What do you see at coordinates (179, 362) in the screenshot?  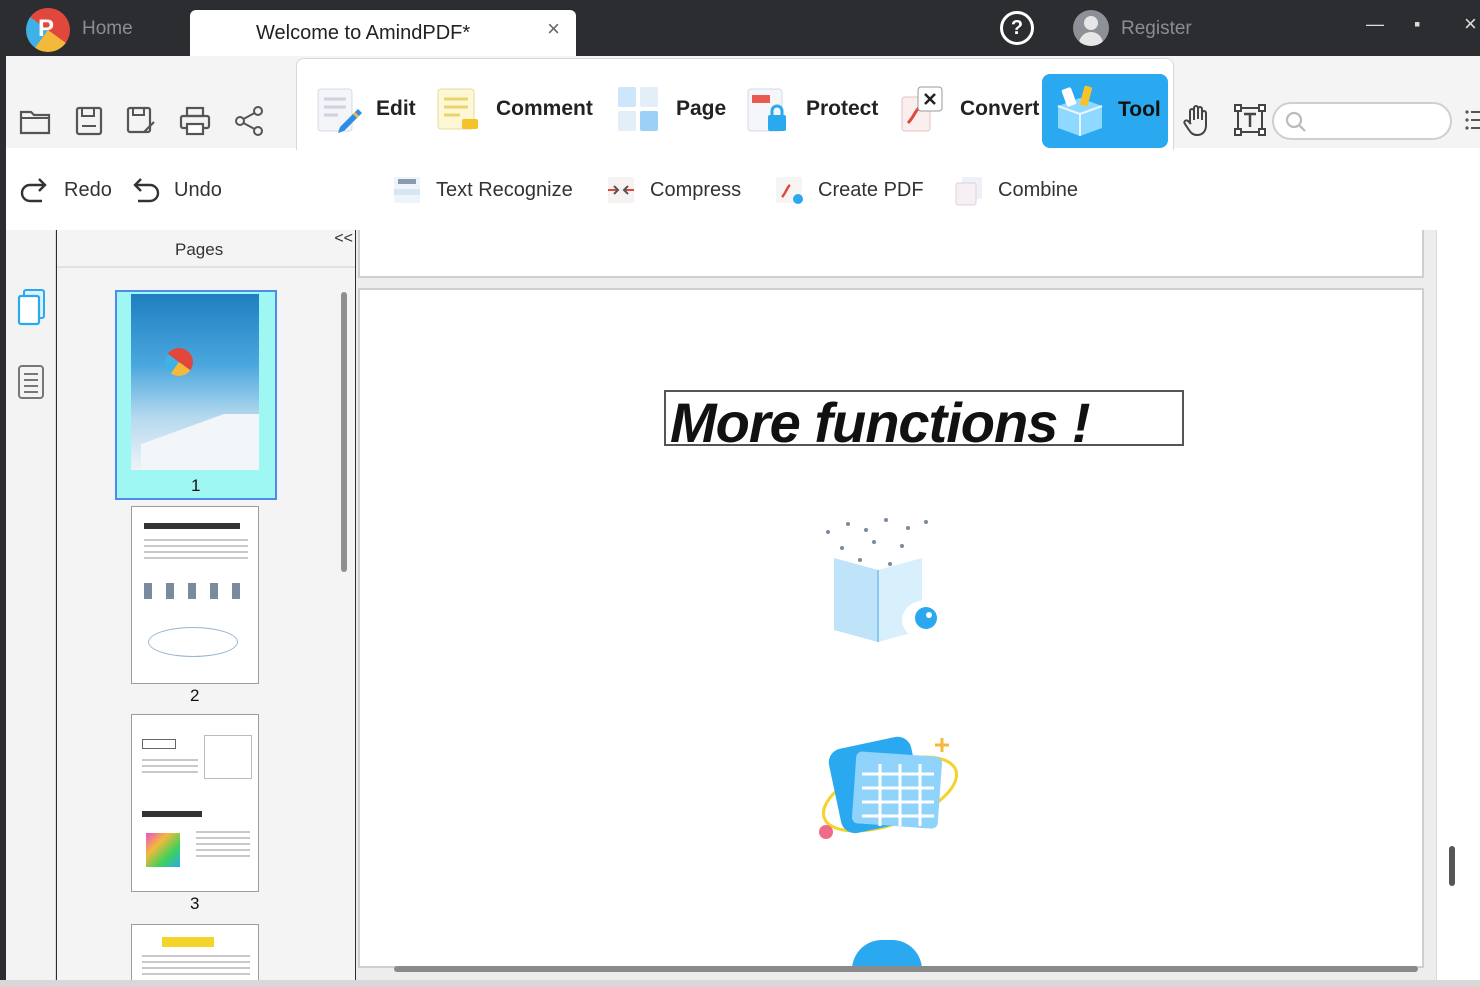 I see `thumbnail-logo-icon` at bounding box center [179, 362].